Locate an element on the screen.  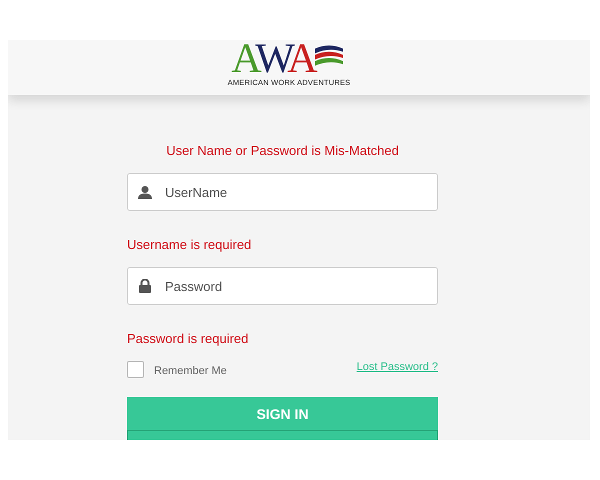
sign-in-button: SIGN IN is located at coordinates (282, 413).